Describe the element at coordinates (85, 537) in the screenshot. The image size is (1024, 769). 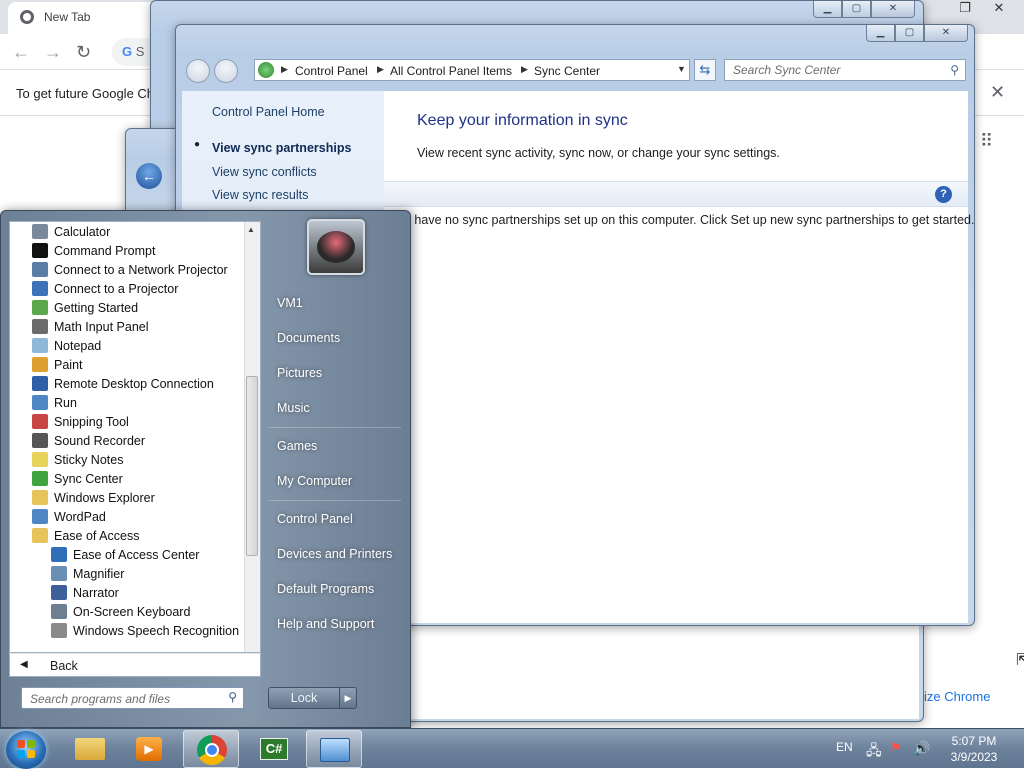
I see `program-item: Ease of Access` at that location.